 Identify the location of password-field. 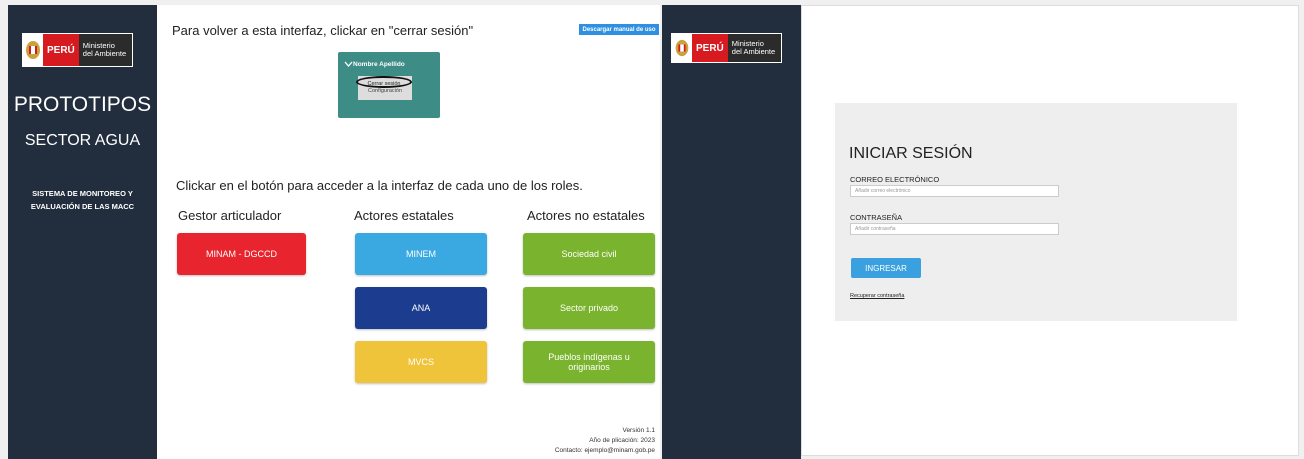
(954, 229).